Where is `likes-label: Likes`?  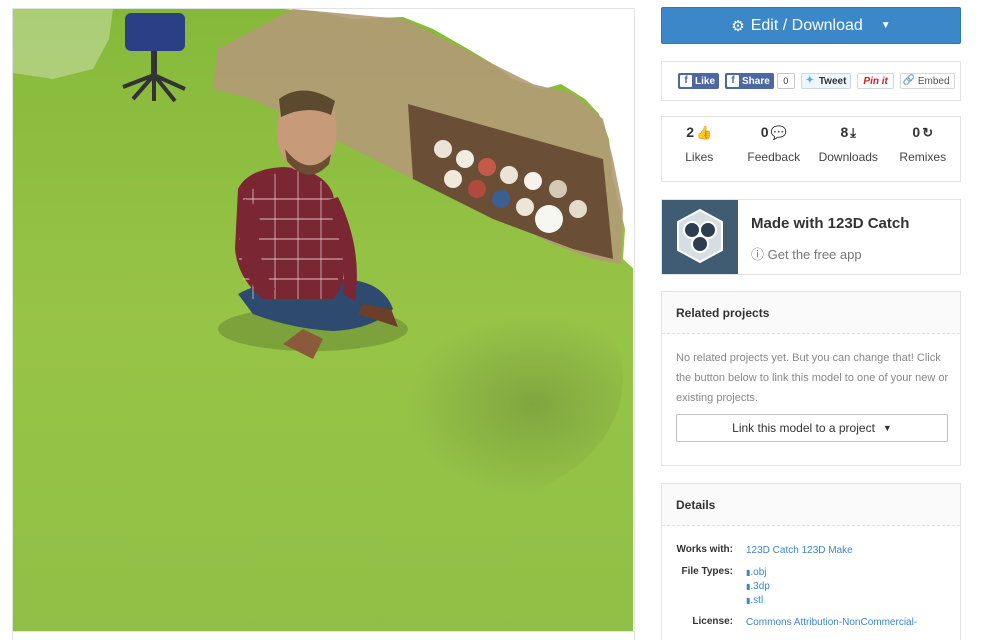
likes-label: Likes is located at coordinates (699, 157).